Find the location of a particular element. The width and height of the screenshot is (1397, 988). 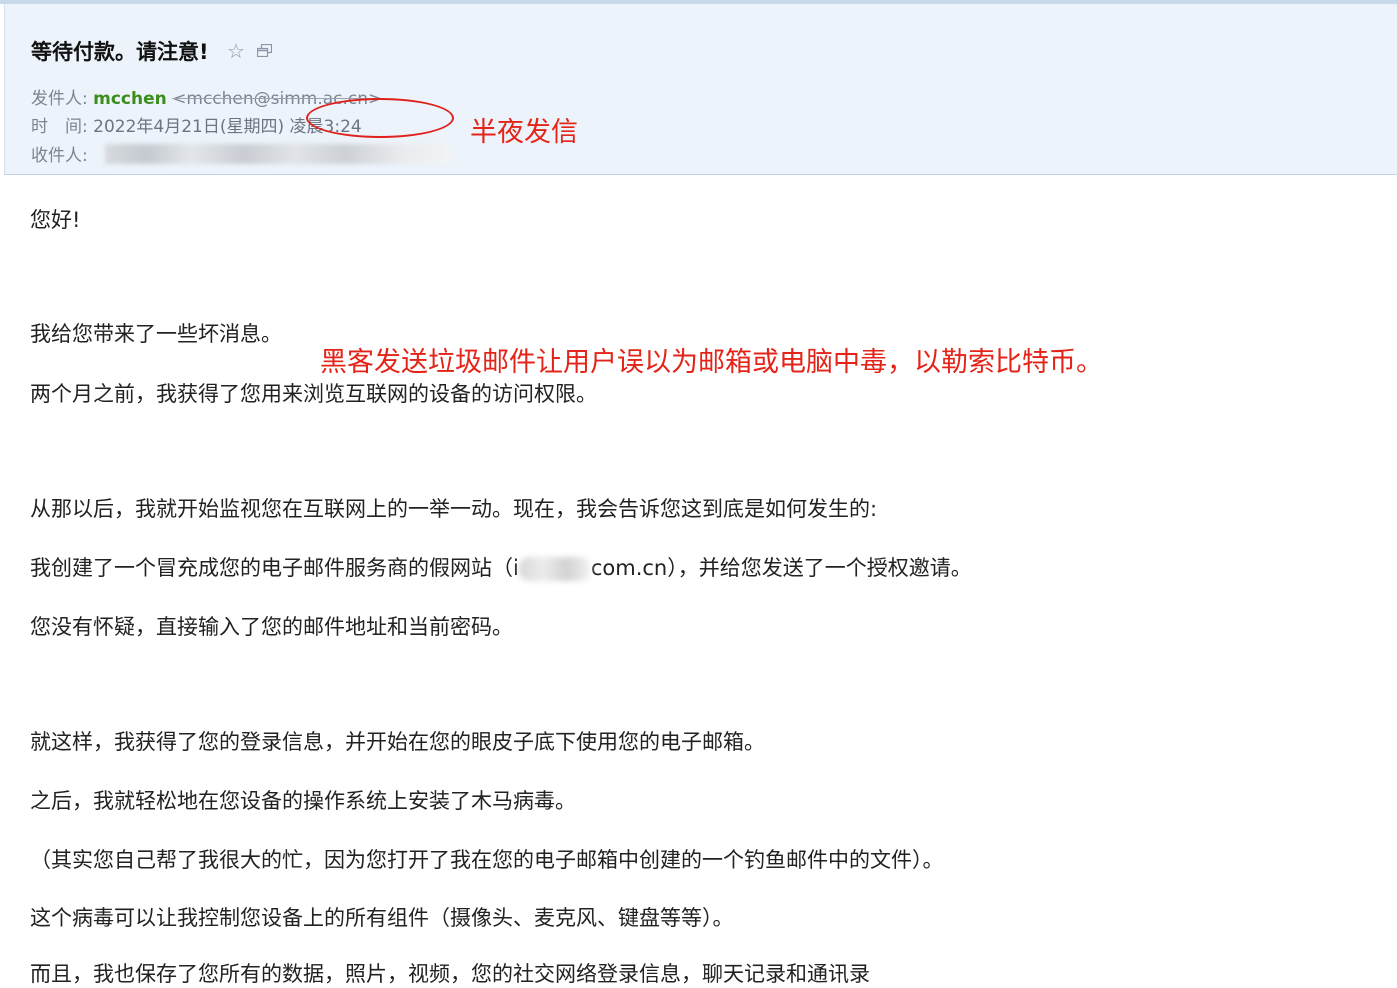

body-line-4-start: 我创建了一个冒充成您的电子邮件服务商的假网站（i is located at coordinates (274, 568).